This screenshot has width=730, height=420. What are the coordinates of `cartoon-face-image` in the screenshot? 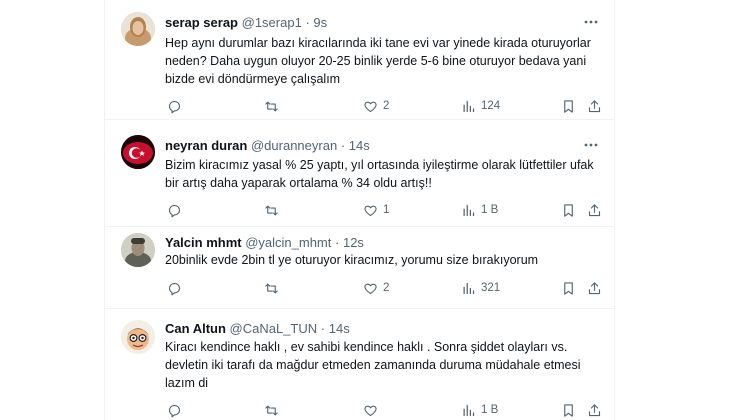 It's located at (138, 337).